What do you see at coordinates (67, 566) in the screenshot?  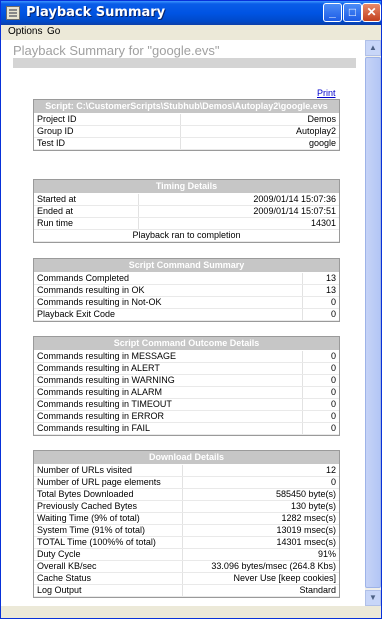 I see `row-label: Overall KB/sec` at bounding box center [67, 566].